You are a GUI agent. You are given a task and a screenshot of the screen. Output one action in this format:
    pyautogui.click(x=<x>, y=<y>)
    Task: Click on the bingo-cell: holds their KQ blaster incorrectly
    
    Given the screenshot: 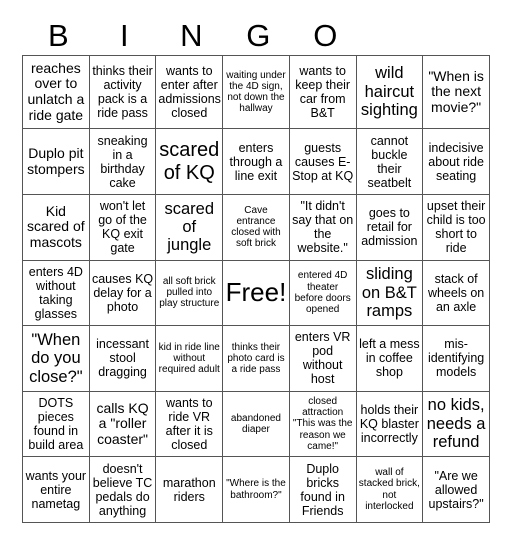 What is the action you would take?
    pyautogui.click(x=389, y=424)
    